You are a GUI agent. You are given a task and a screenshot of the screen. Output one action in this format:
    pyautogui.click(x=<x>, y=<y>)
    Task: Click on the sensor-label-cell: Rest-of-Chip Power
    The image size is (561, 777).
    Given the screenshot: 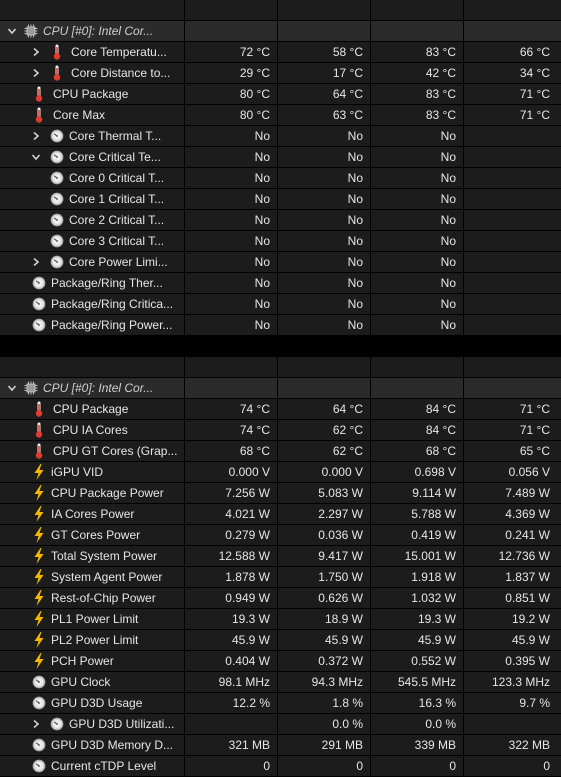 What is the action you would take?
    pyautogui.click(x=92, y=598)
    